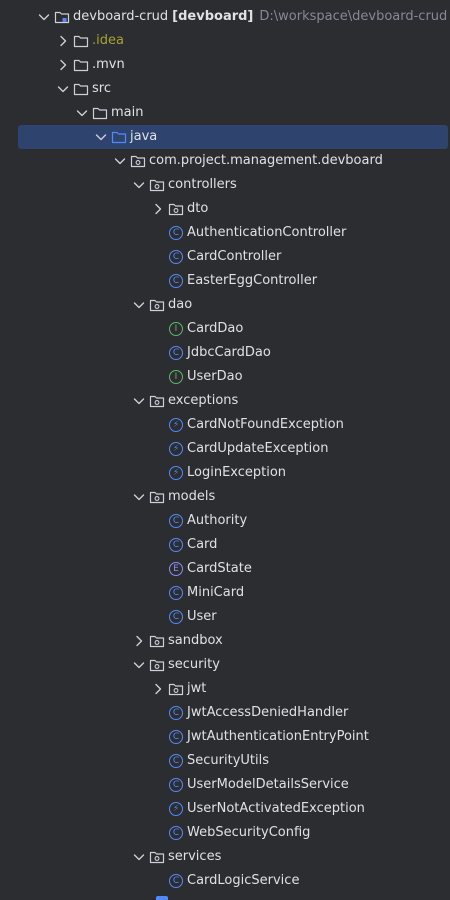  Describe the element at coordinates (225, 113) in the screenshot. I see `tree-row-main: main` at that location.